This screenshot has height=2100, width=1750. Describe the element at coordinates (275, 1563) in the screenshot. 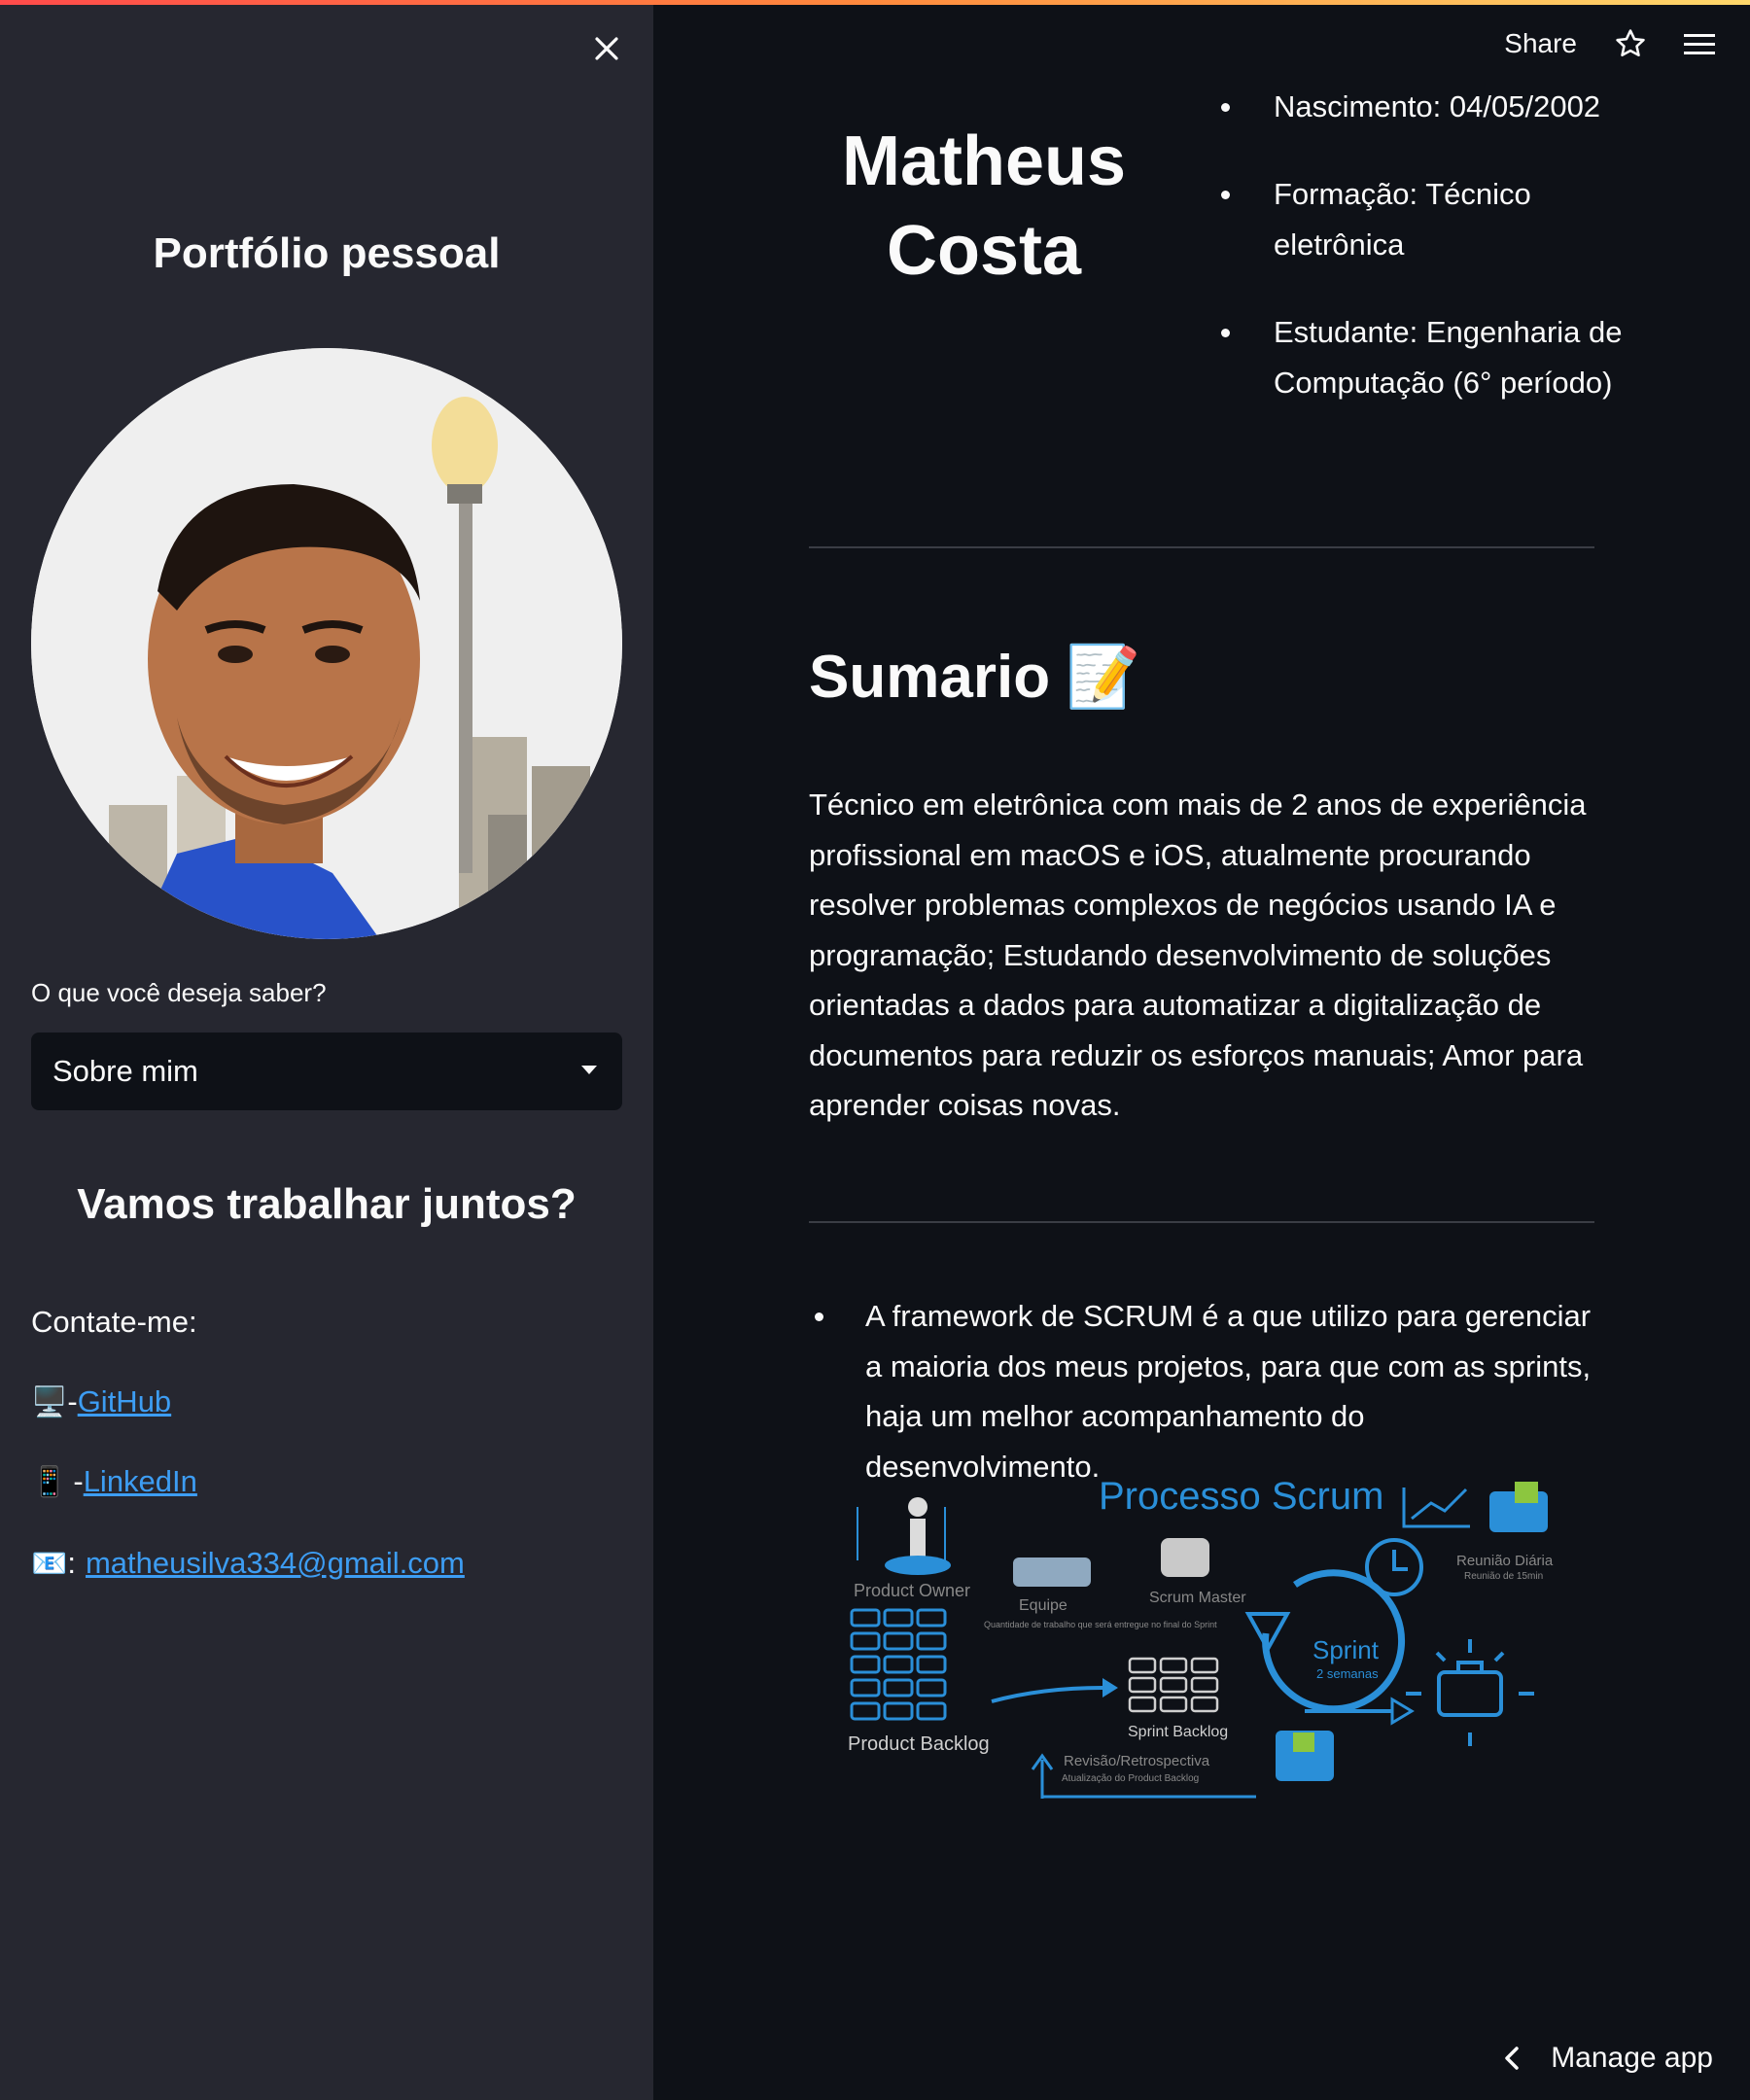

I see `email-link: matheusilva334@gmail.com` at that location.